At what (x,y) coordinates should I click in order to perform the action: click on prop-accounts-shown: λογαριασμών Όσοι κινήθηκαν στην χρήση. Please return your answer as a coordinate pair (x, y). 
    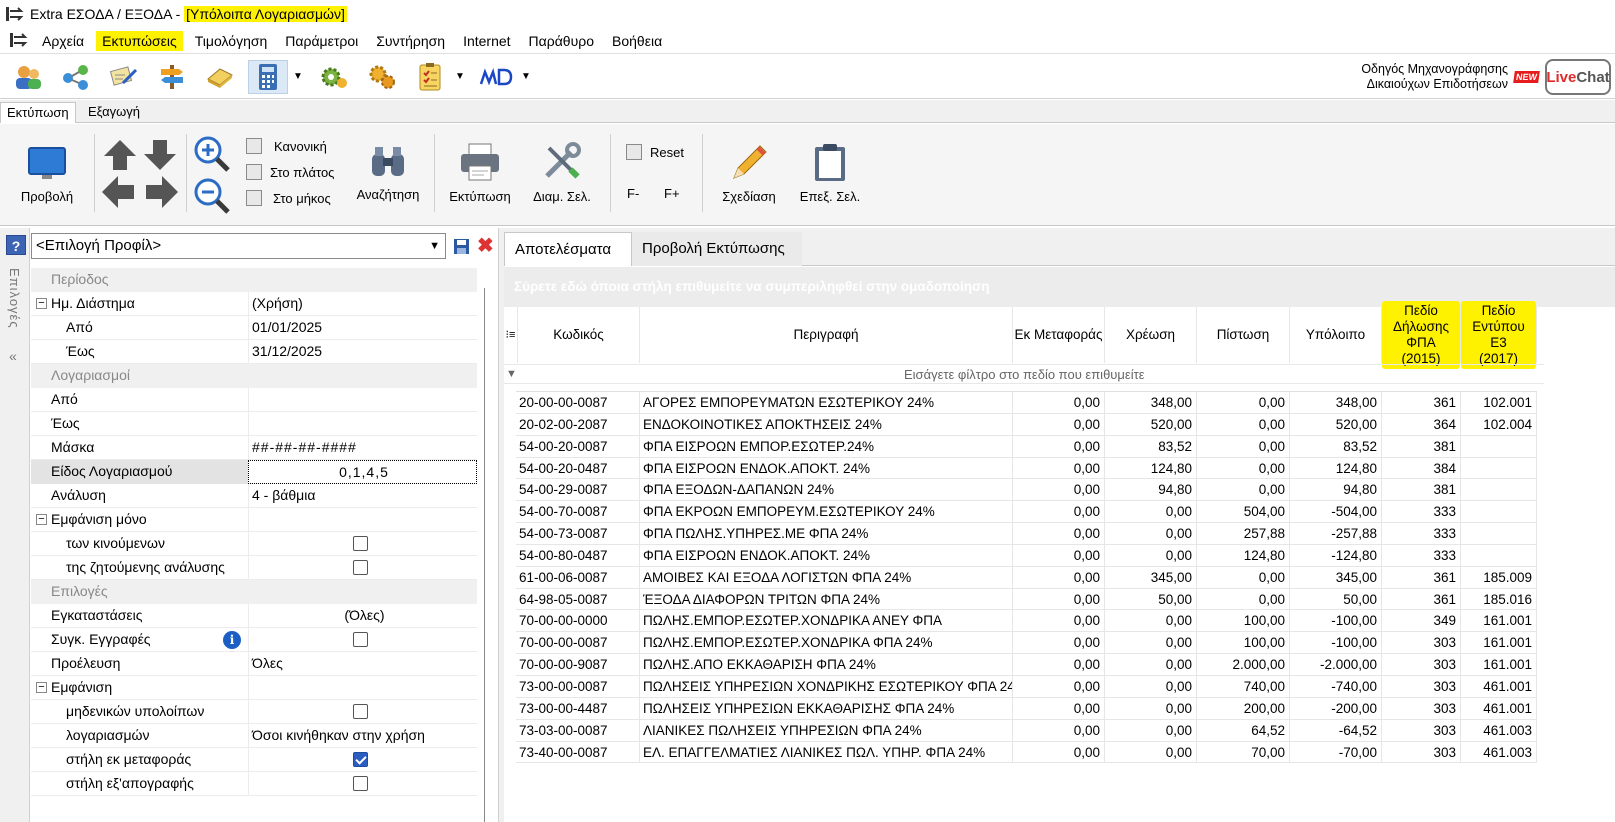
    Looking at the image, I should click on (254, 736).